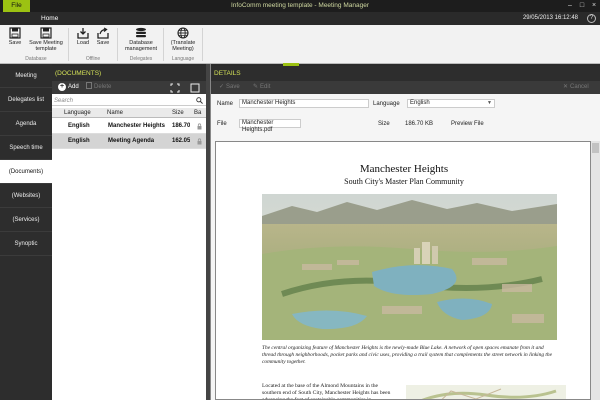 Image resolution: width=600 pixels, height=400 pixels. I want to click on cancel-details-button: ✕ Cancel, so click(576, 87).